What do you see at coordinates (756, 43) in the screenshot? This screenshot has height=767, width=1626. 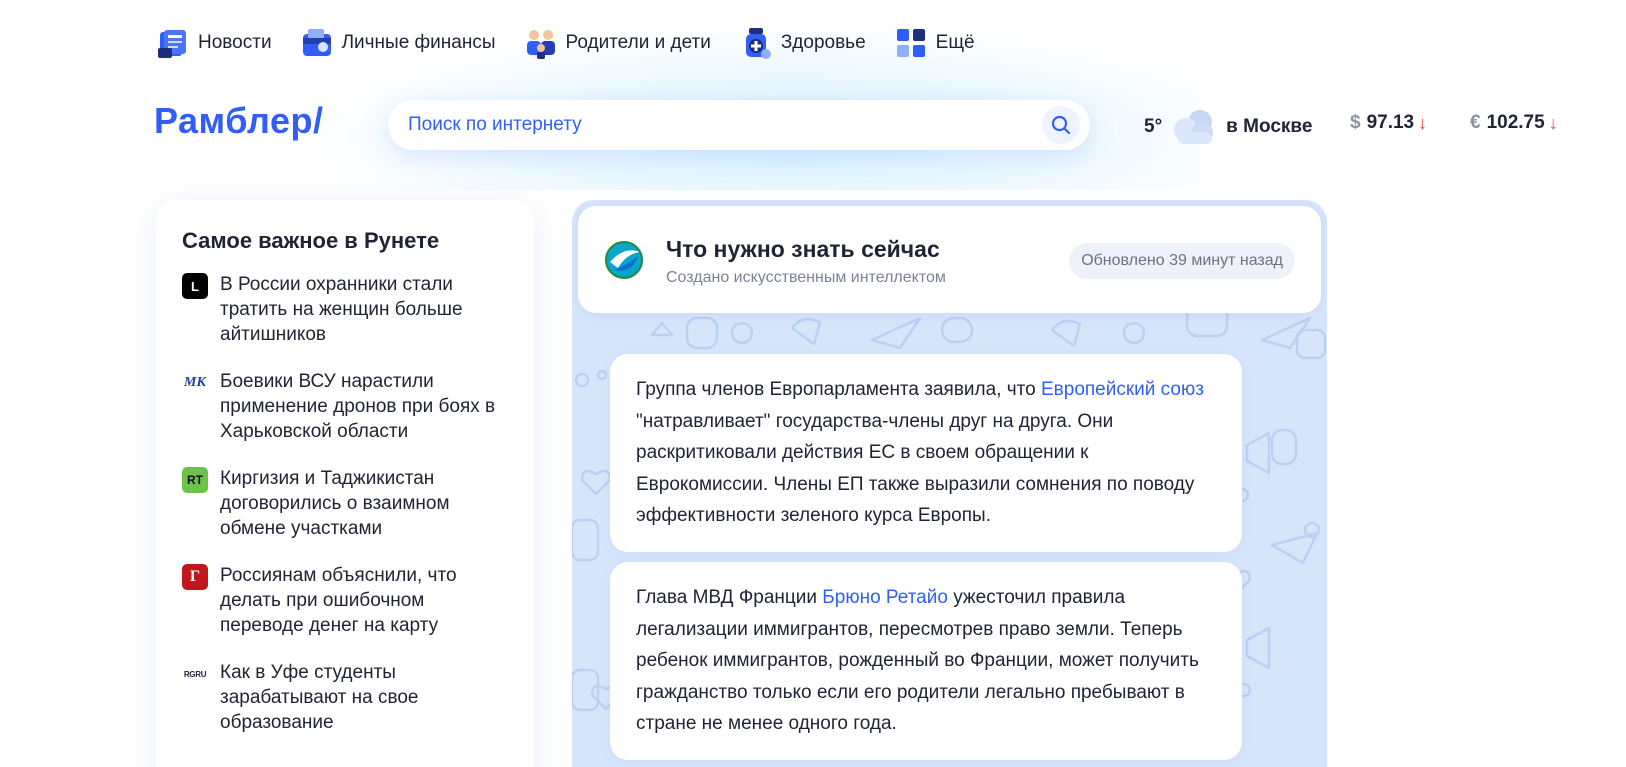 I see `medicine-icon` at bounding box center [756, 43].